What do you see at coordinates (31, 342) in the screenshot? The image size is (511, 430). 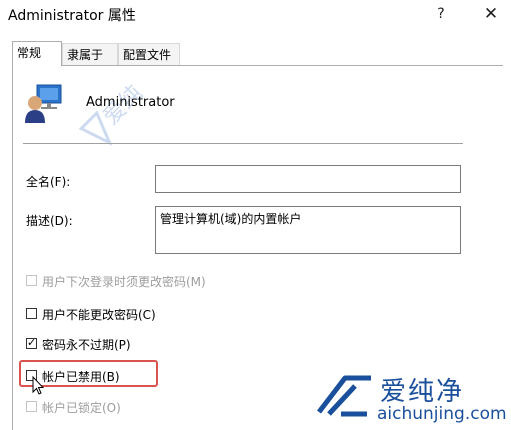 I see `checkbox-checked` at bounding box center [31, 342].